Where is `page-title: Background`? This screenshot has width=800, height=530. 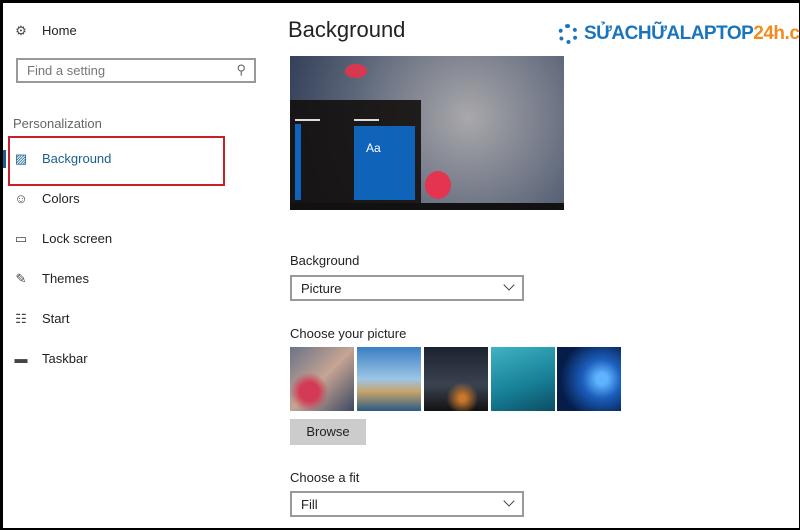 page-title: Background is located at coordinates (347, 29).